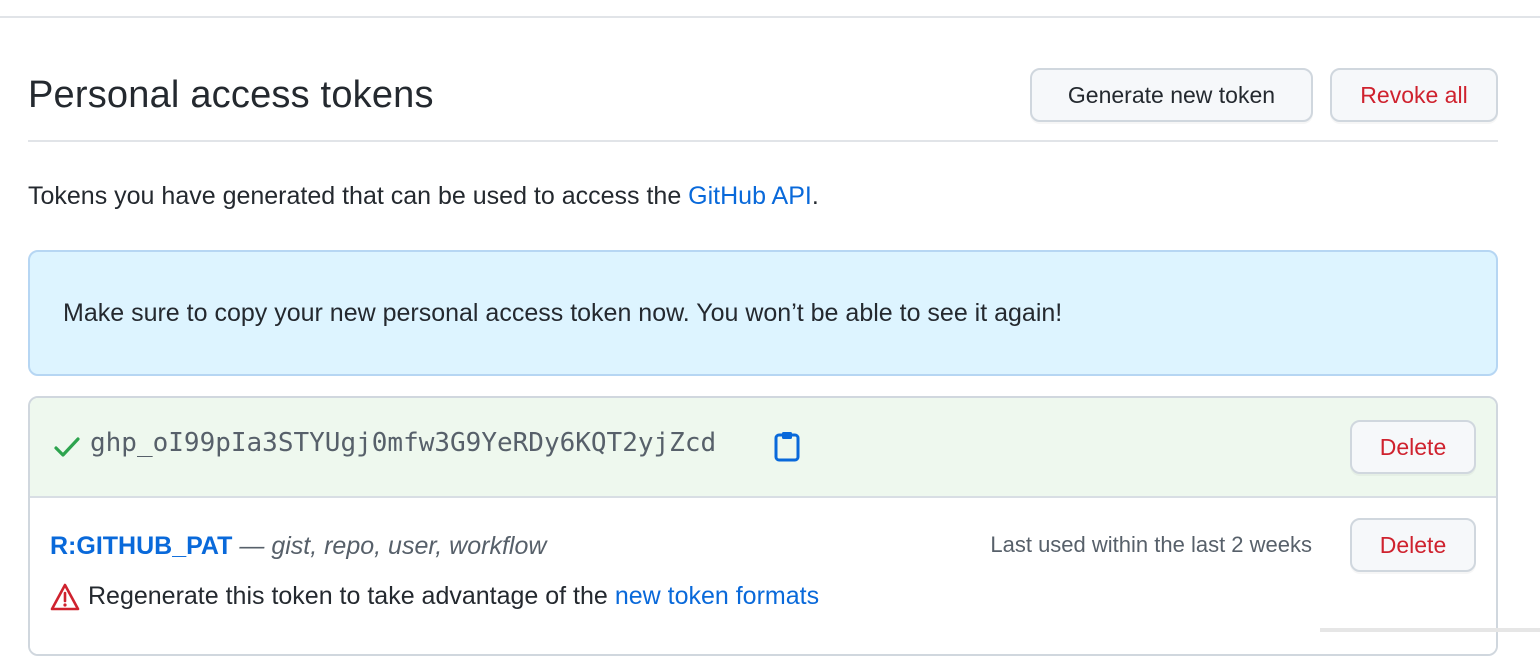  Describe the element at coordinates (231, 95) in the screenshot. I see `page-title: Personal access tokens` at that location.